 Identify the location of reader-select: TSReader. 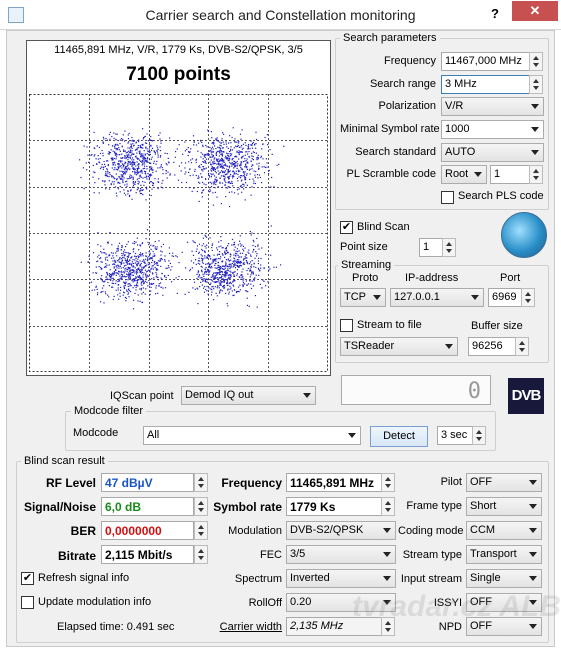
(399, 346).